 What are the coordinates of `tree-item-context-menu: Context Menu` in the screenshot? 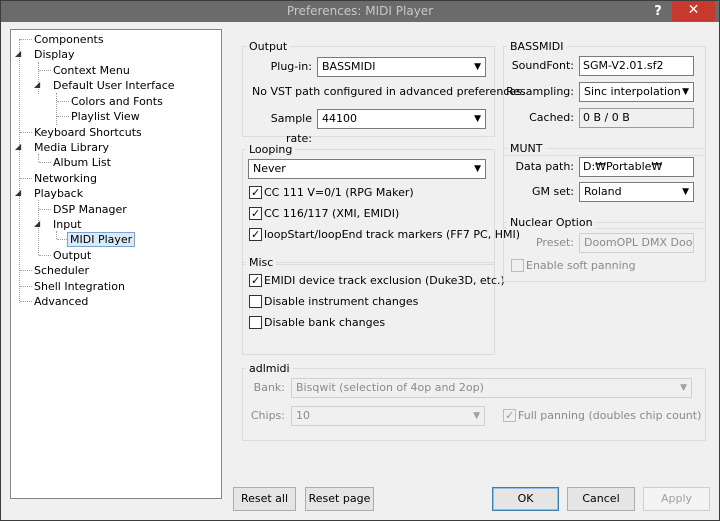 It's located at (91, 70).